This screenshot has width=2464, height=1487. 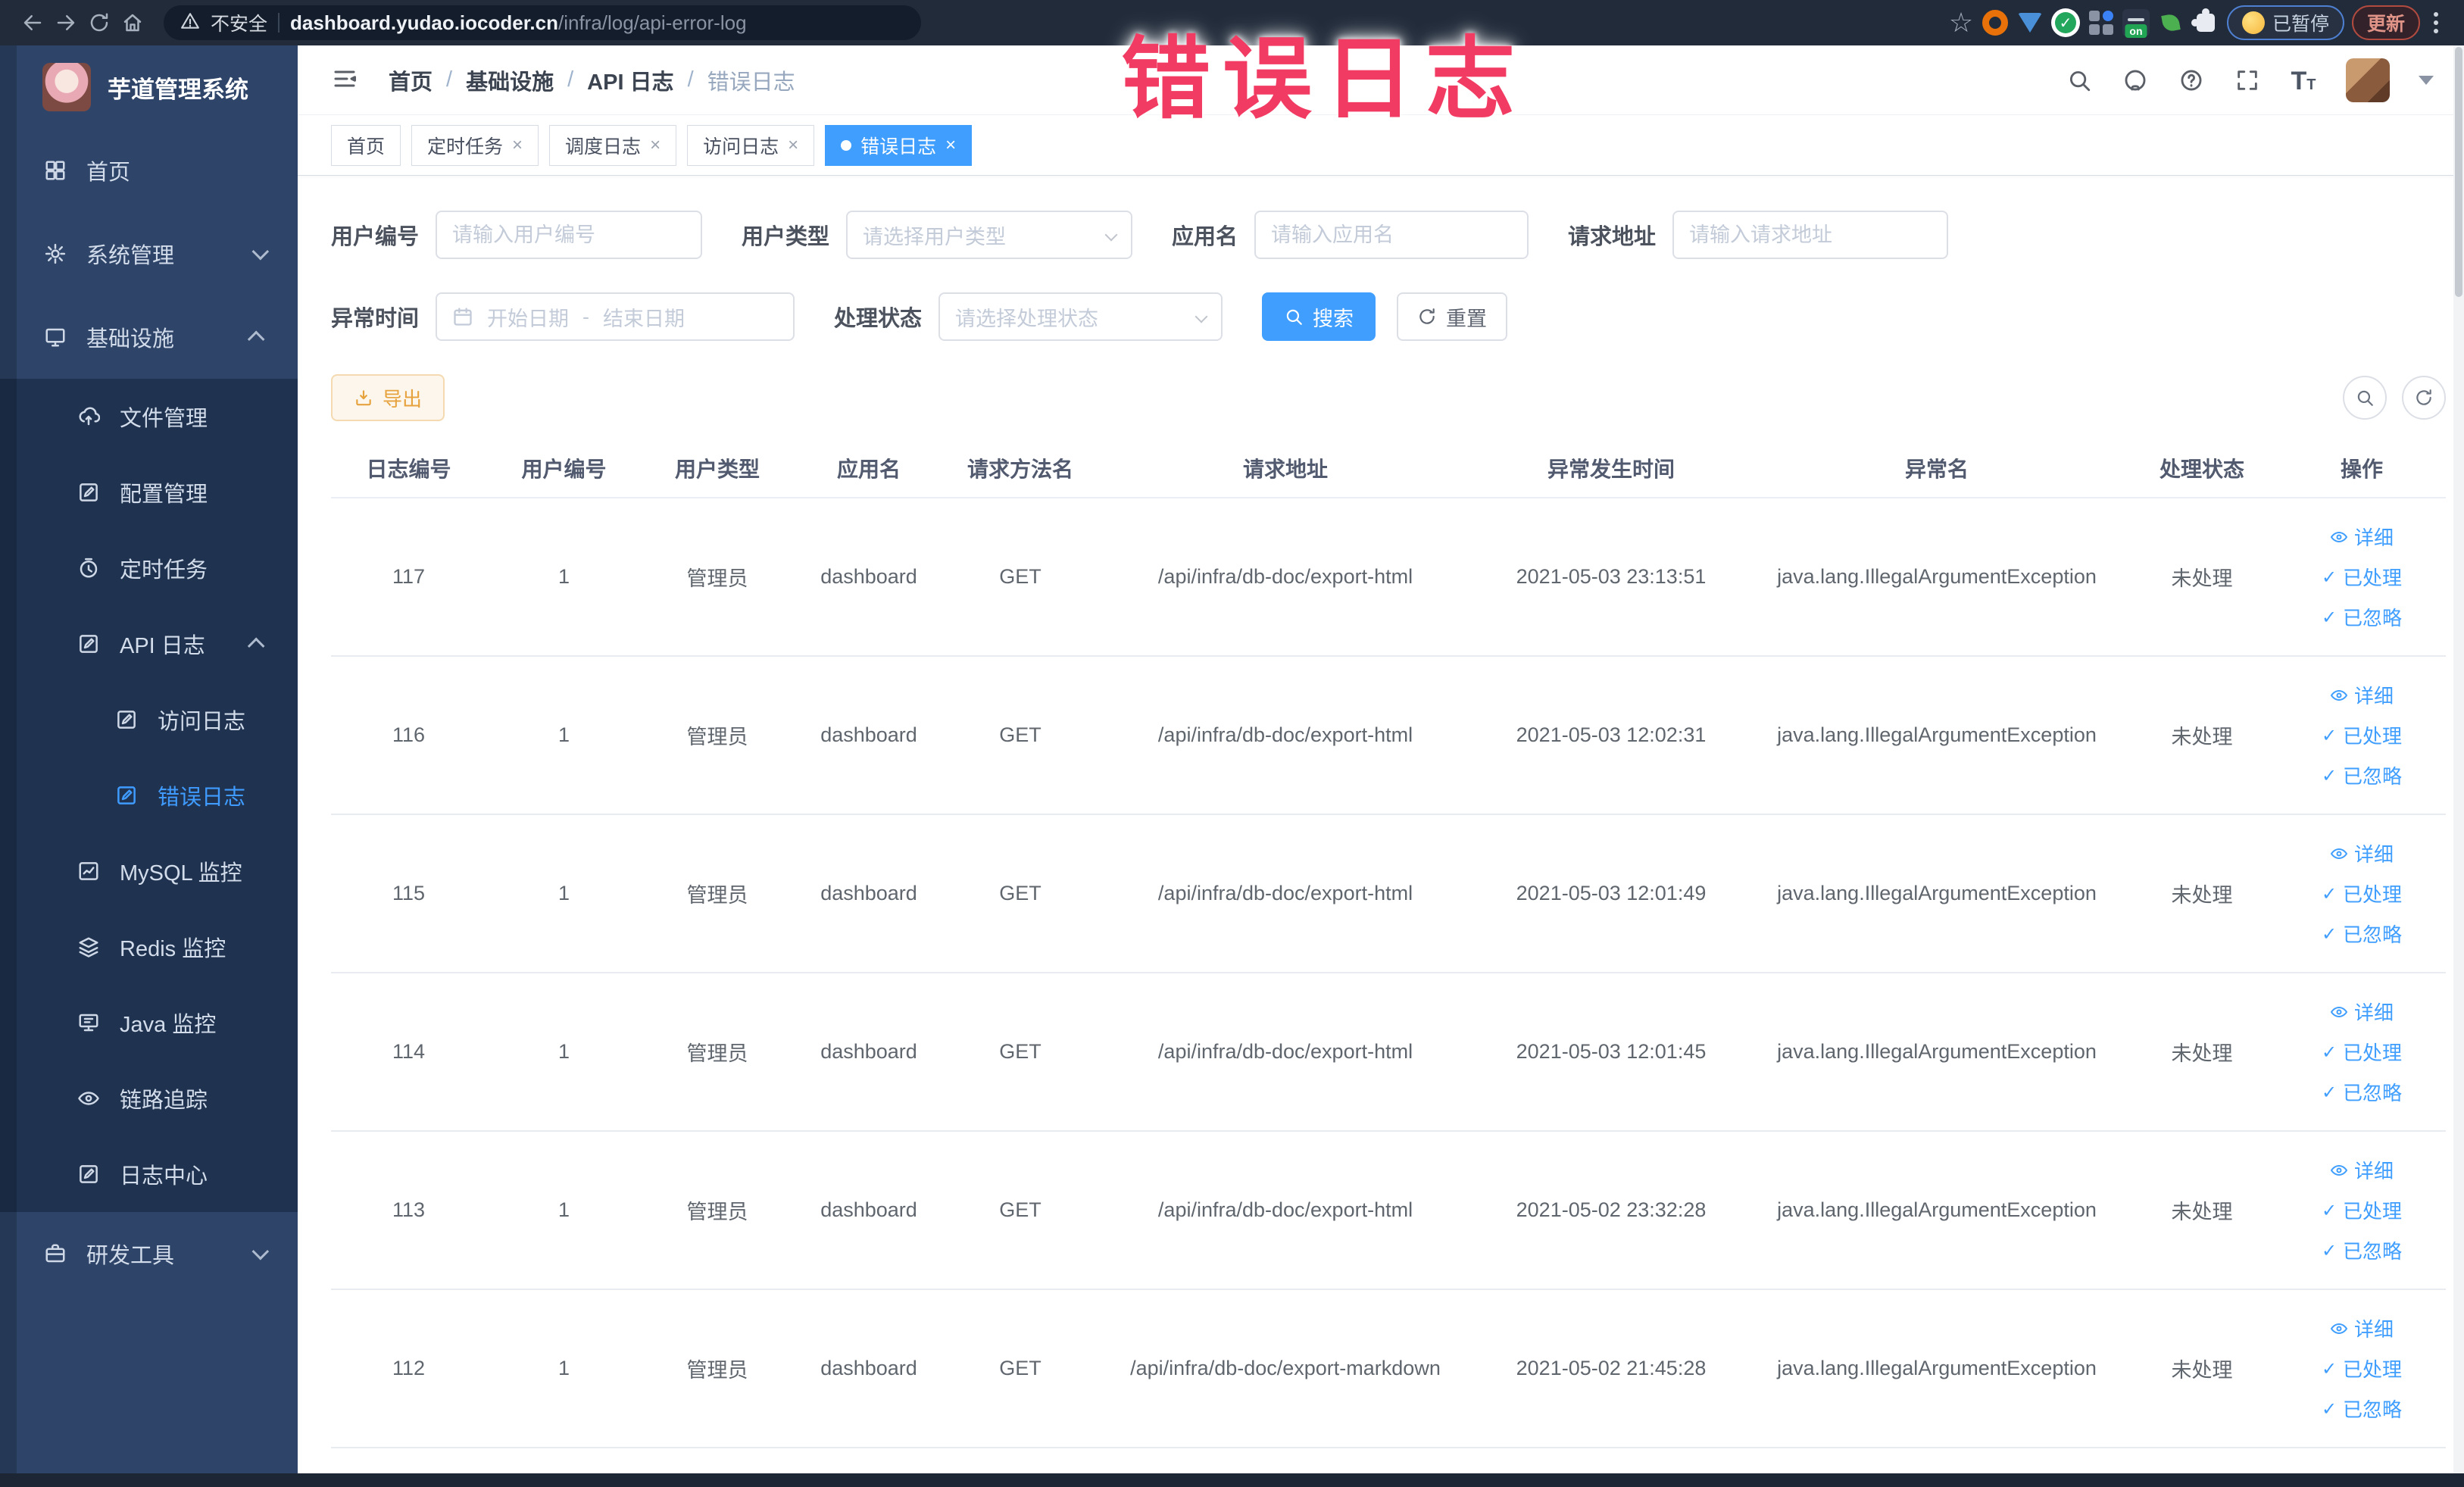 I want to click on edit-square-icon, so click(x=88, y=492).